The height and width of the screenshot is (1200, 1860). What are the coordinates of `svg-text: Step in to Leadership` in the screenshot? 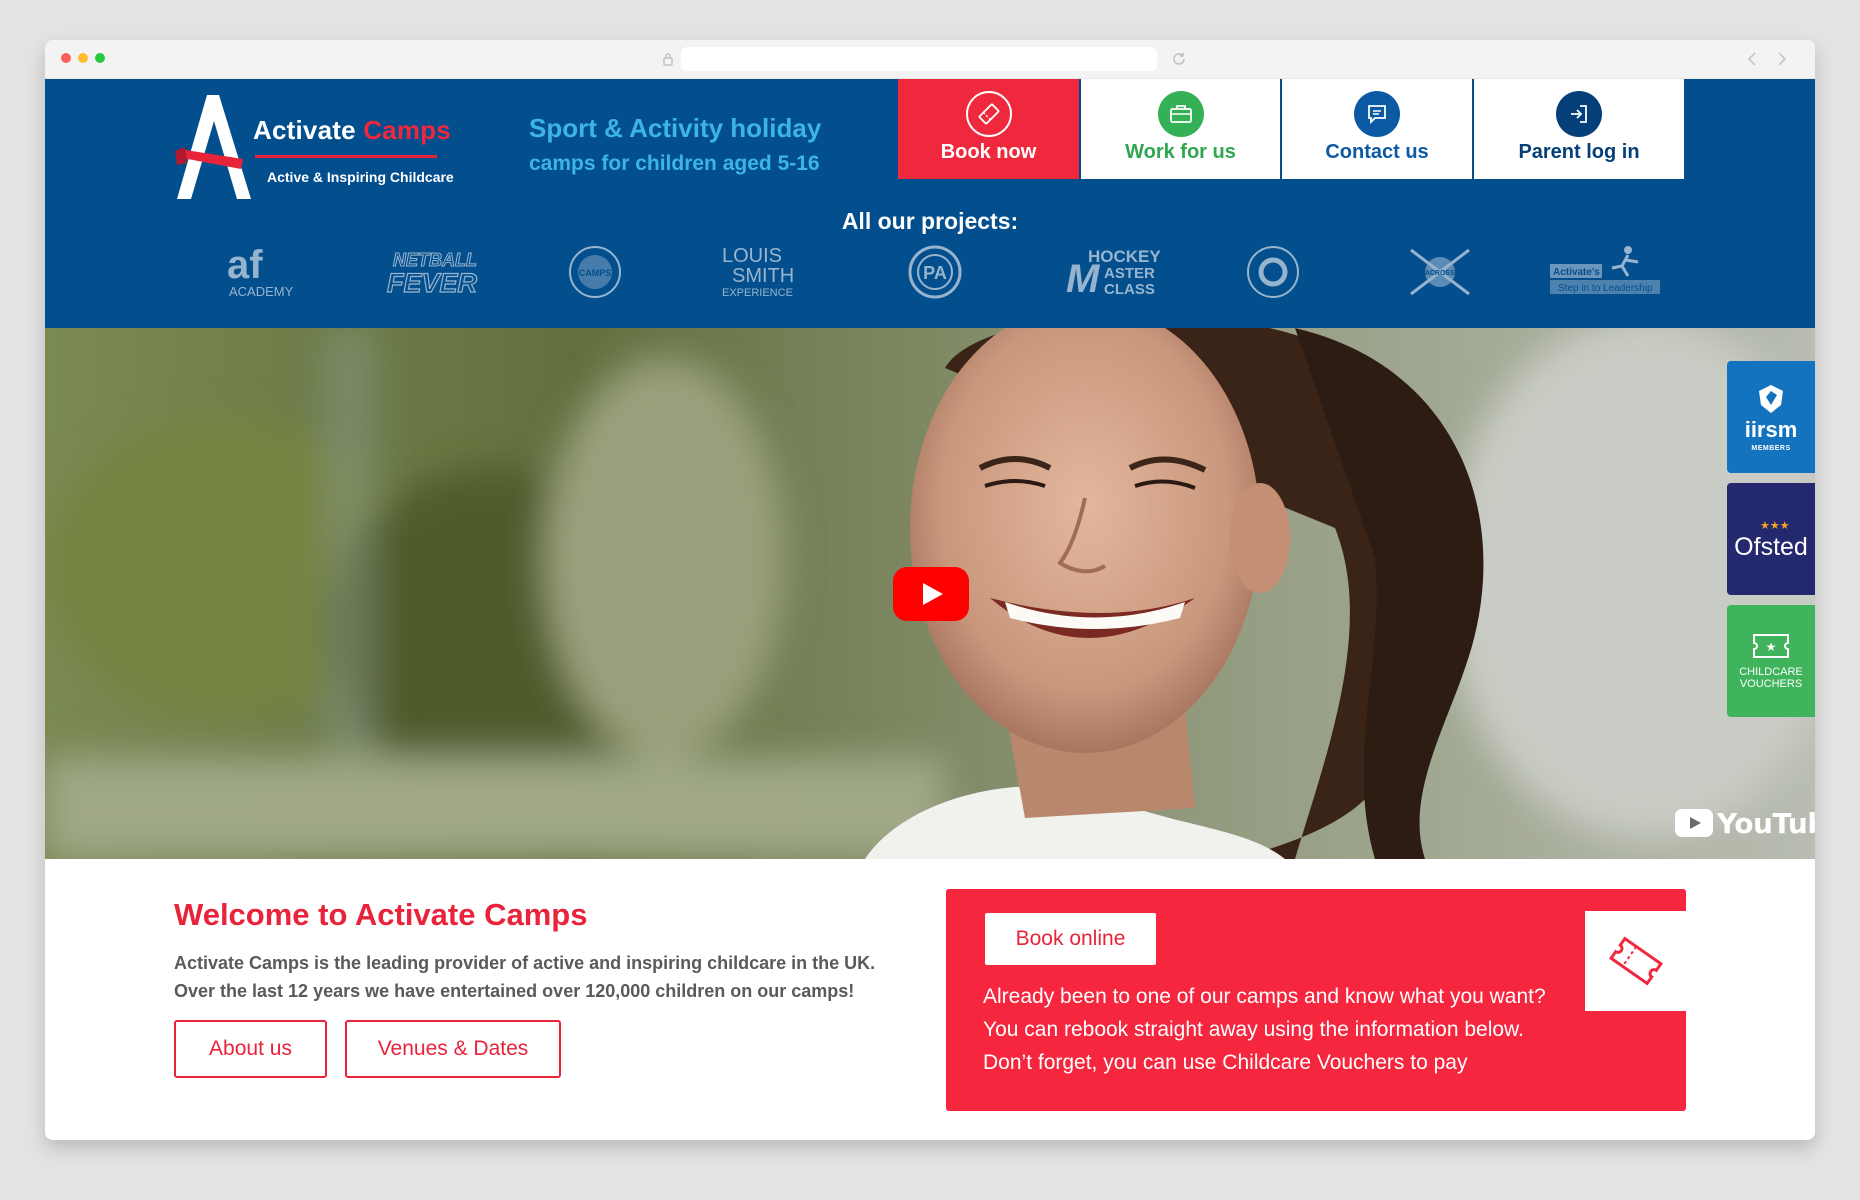 It's located at (1605, 288).